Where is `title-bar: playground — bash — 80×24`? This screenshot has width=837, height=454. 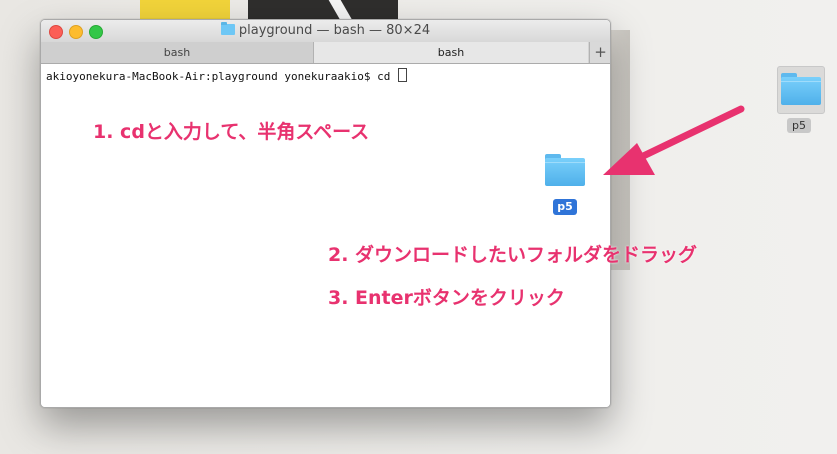 title-bar: playground — bash — 80×24 is located at coordinates (325, 31).